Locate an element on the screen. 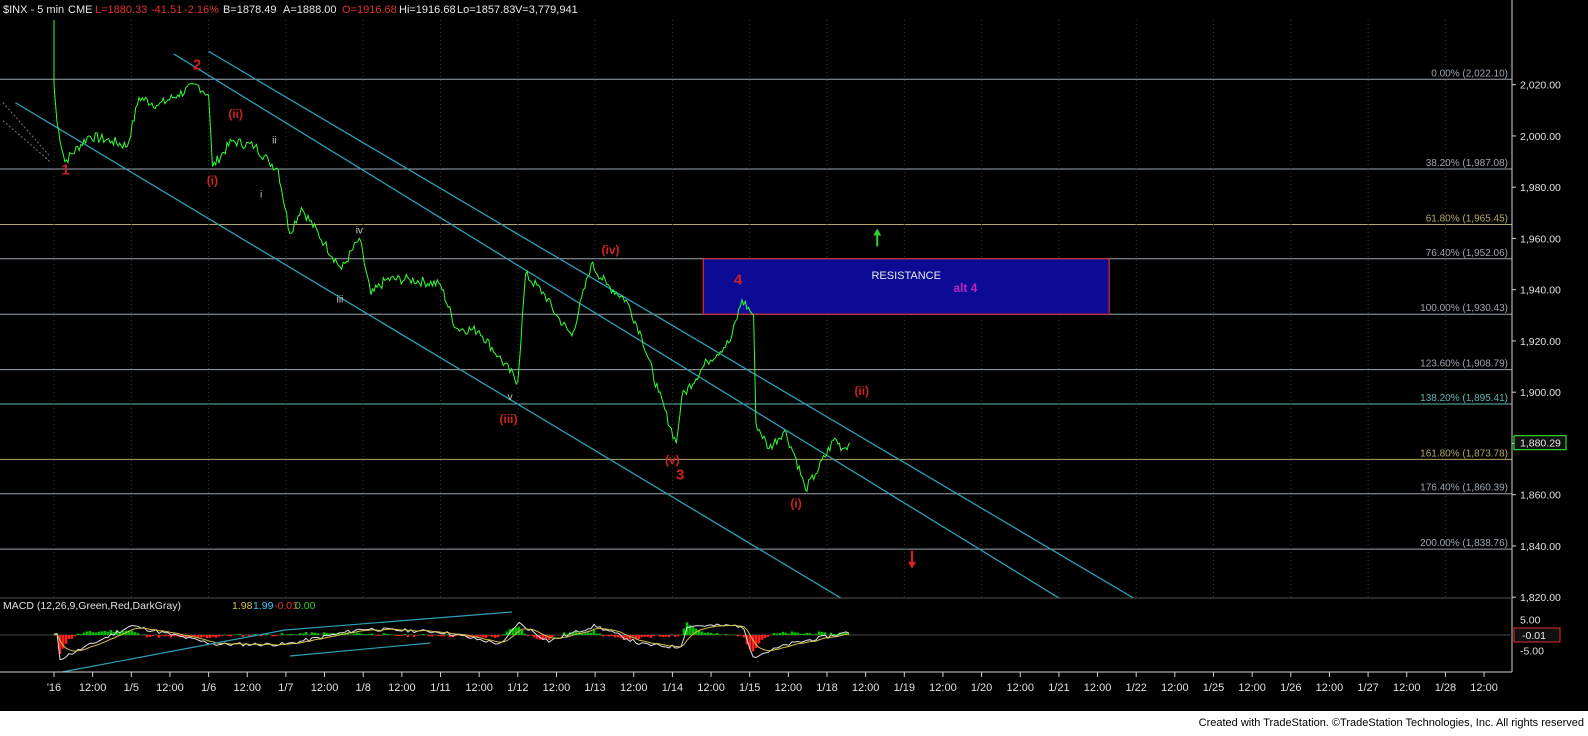 The height and width of the screenshot is (736, 1588). x-tick-label-18: 1/15 is located at coordinates (749, 688).